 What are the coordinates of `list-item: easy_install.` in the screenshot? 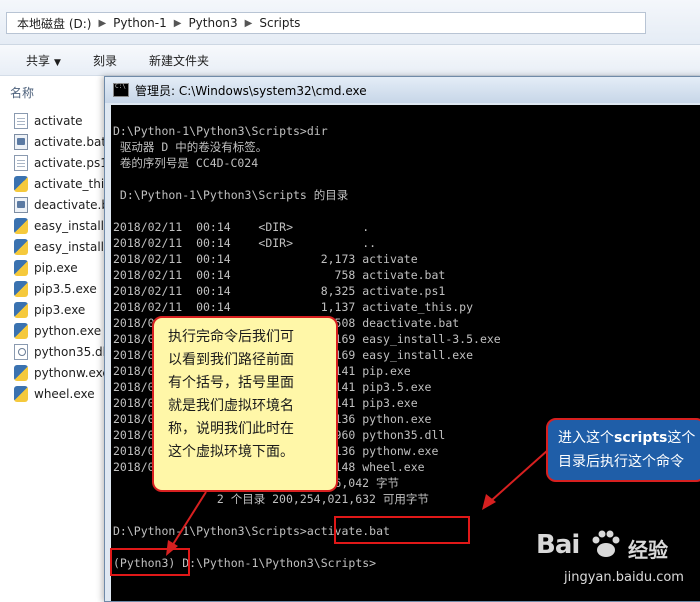 It's located at (62, 225).